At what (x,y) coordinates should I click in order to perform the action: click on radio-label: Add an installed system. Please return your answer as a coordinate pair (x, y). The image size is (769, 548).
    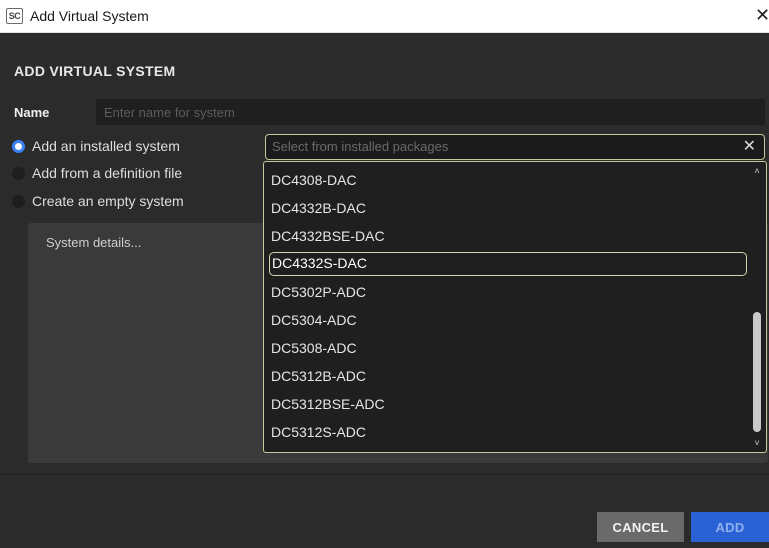
    Looking at the image, I should click on (106, 146).